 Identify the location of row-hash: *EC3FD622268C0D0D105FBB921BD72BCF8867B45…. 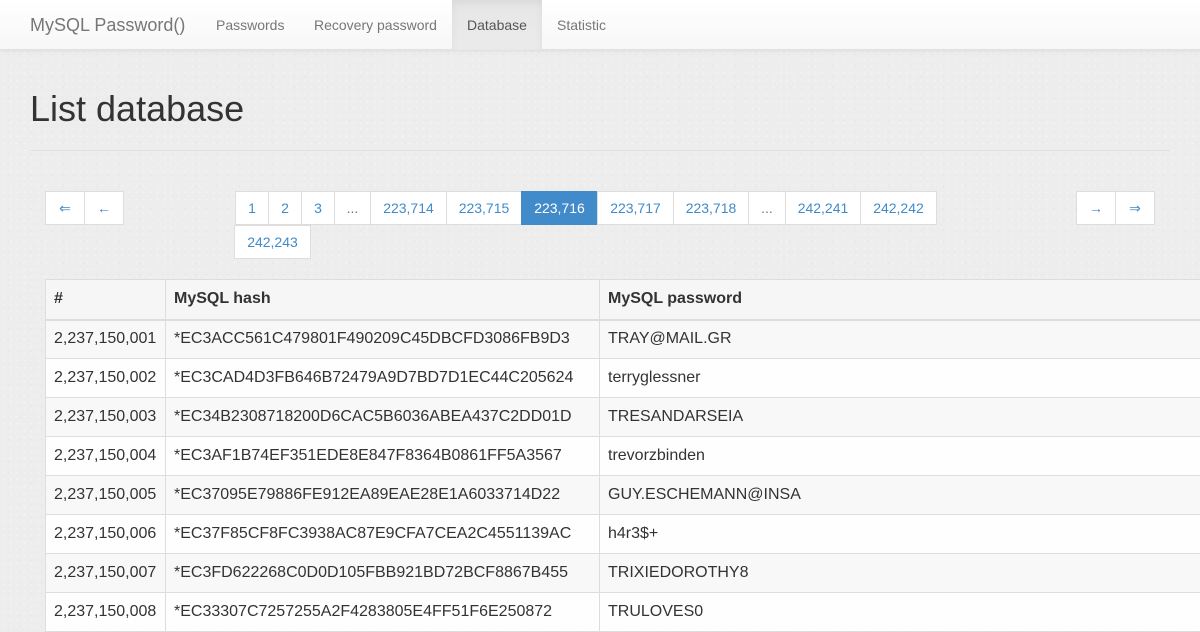
(383, 573).